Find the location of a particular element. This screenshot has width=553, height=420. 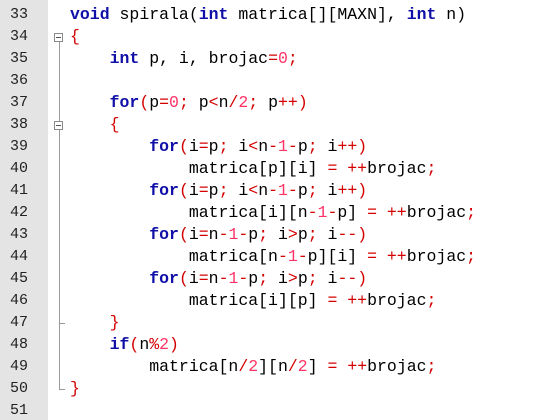

text-token: n) is located at coordinates (451, 14).